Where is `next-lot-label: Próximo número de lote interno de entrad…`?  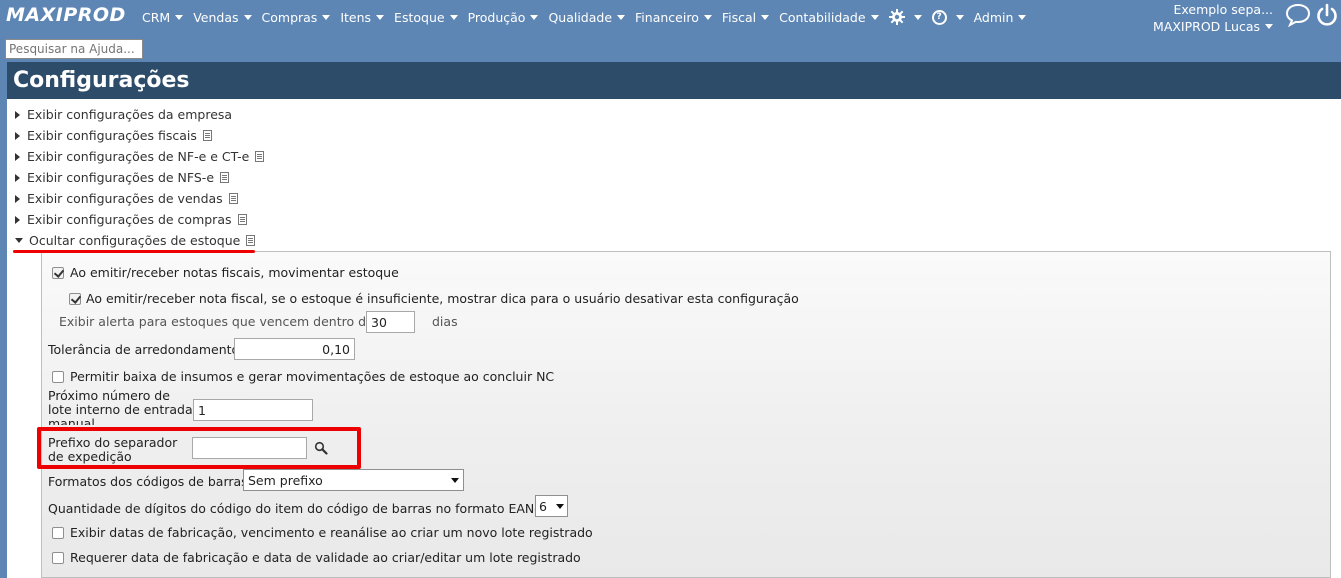 next-lot-label: Próximo número de lote interno de entrad… is located at coordinates (120, 407).